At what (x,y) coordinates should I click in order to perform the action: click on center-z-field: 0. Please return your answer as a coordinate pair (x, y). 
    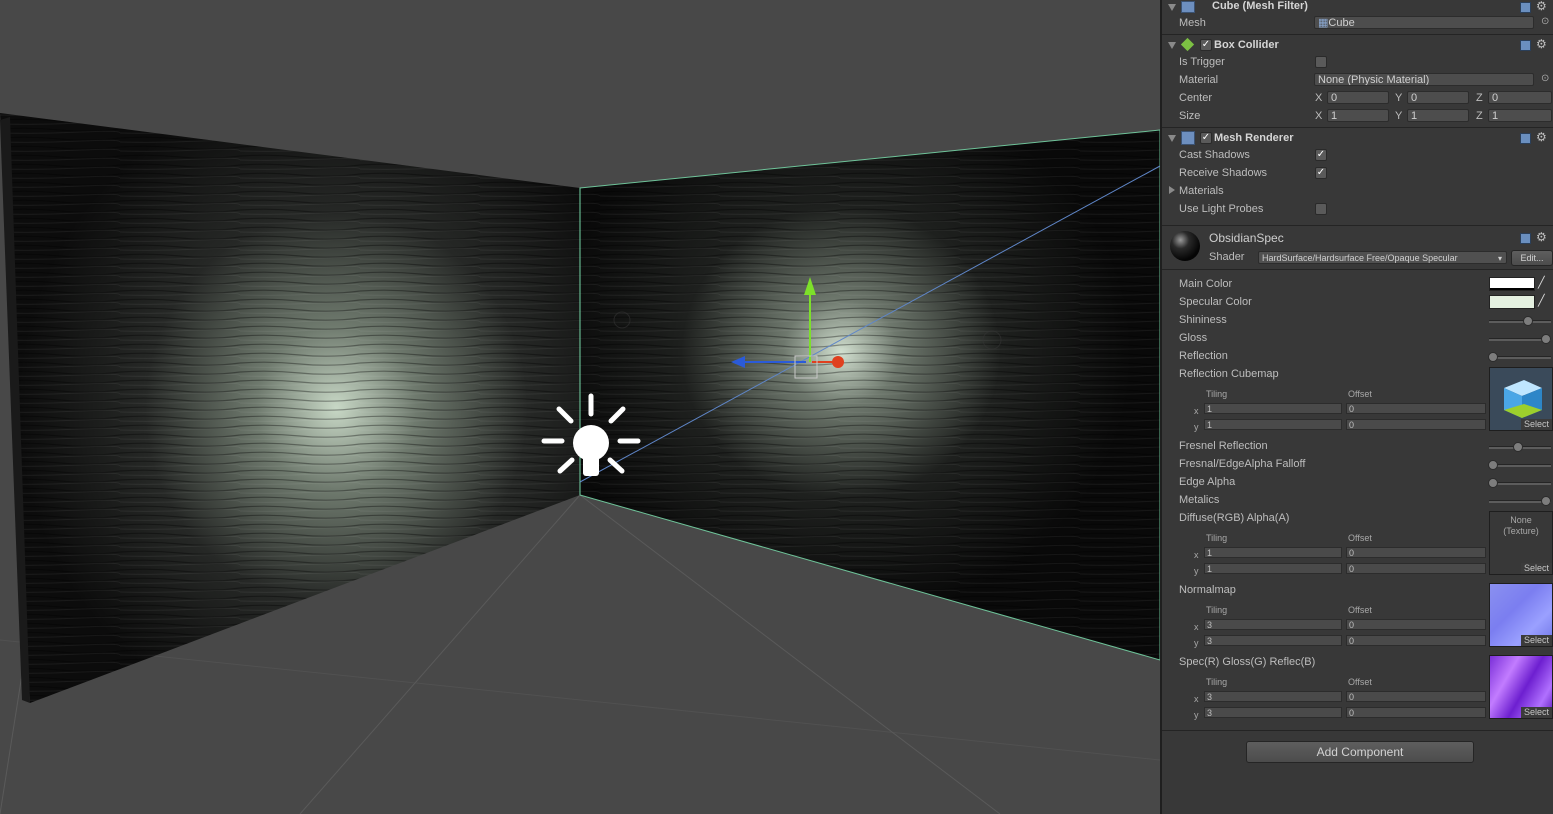
    Looking at the image, I should click on (1520, 97).